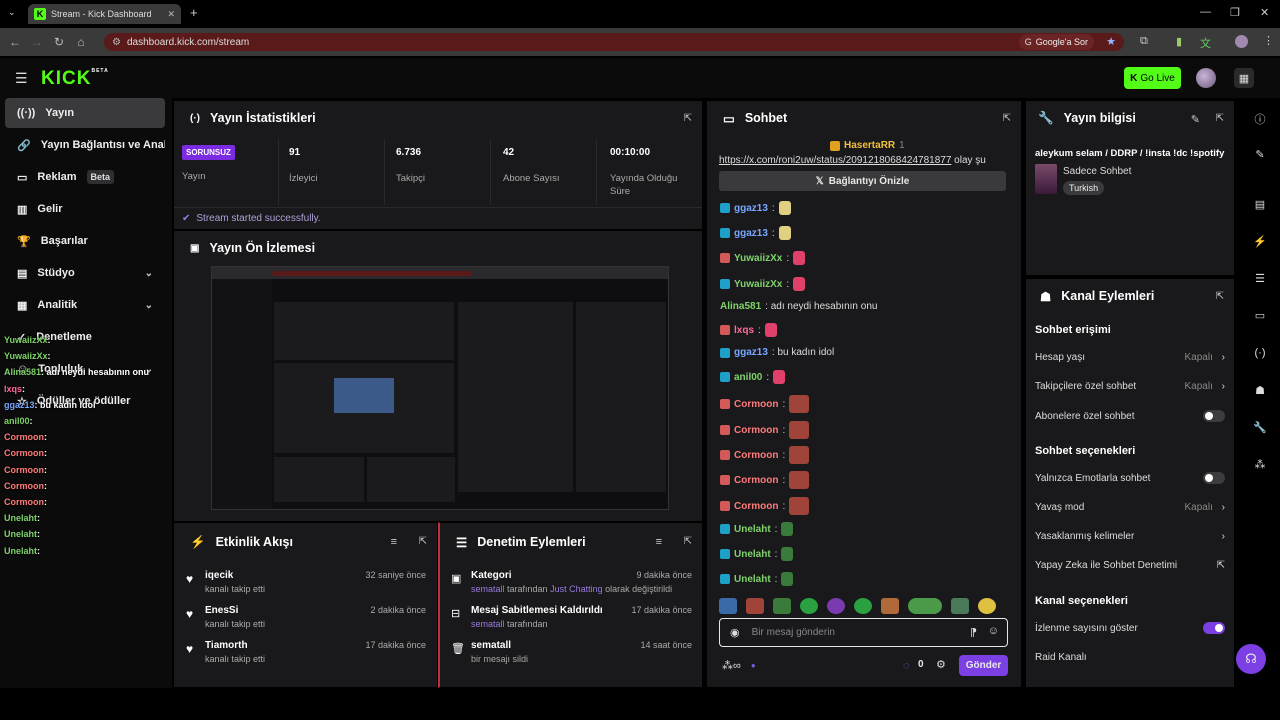  Describe the element at coordinates (1260, 119) in the screenshot. I see `info-icon: ⓘ` at that location.